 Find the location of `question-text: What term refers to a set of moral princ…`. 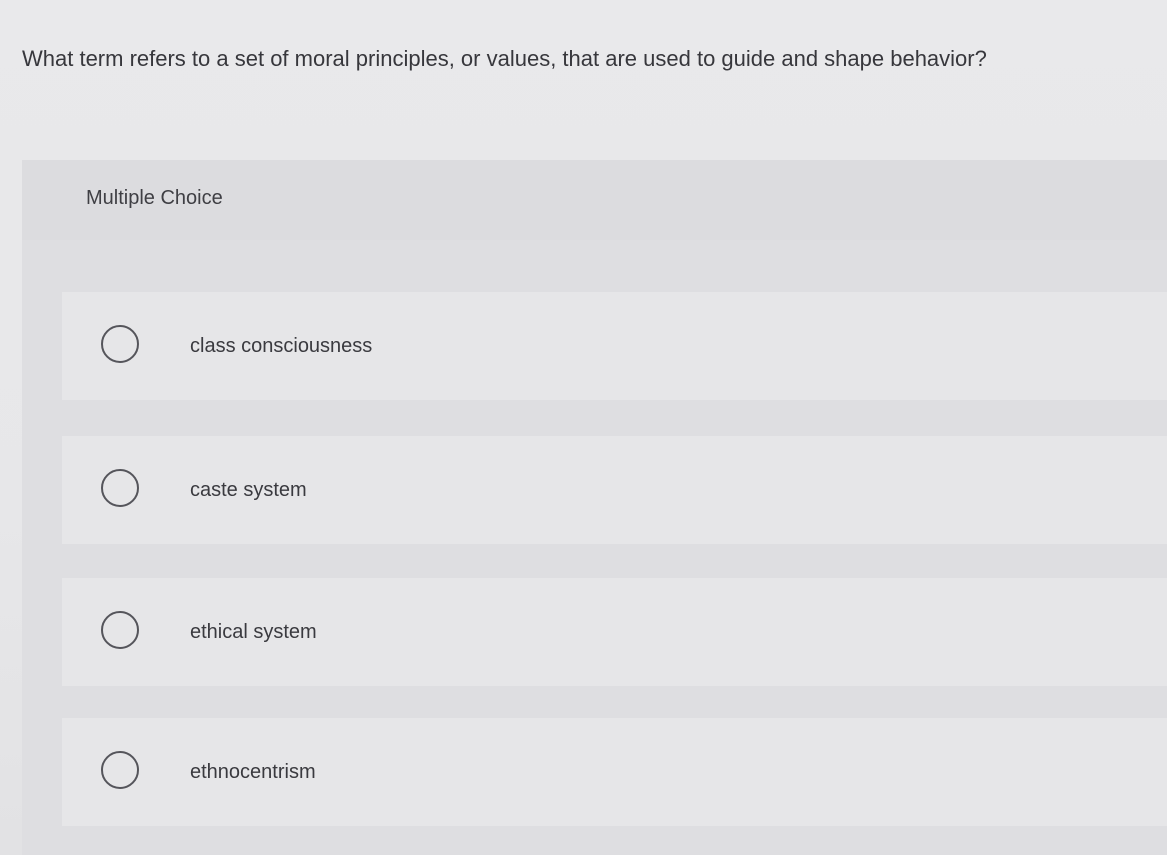

question-text: What term refers to a set of moral princ… is located at coordinates (504, 58).